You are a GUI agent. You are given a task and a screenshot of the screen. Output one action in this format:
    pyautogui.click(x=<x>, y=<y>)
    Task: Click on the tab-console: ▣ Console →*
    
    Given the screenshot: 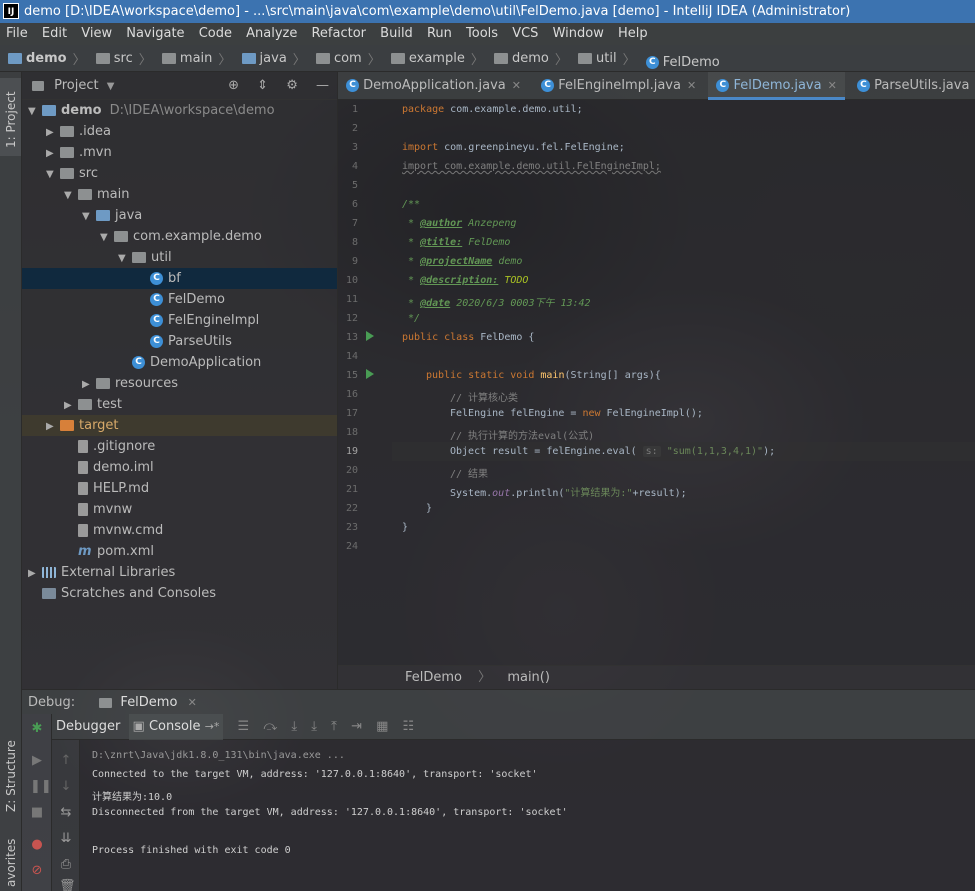 What is the action you would take?
    pyautogui.click(x=176, y=727)
    